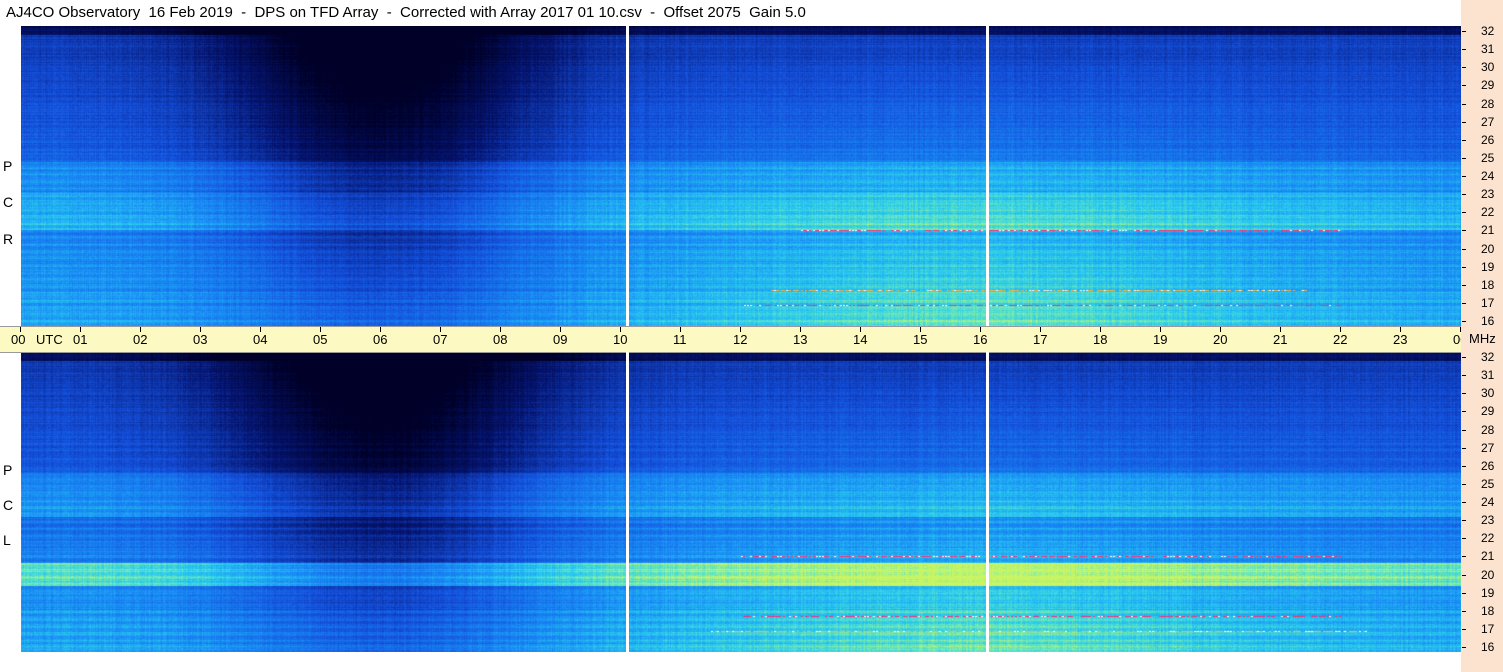  Describe the element at coordinates (8, 202) in the screenshot. I see `rcp-letter-c: C` at that location.